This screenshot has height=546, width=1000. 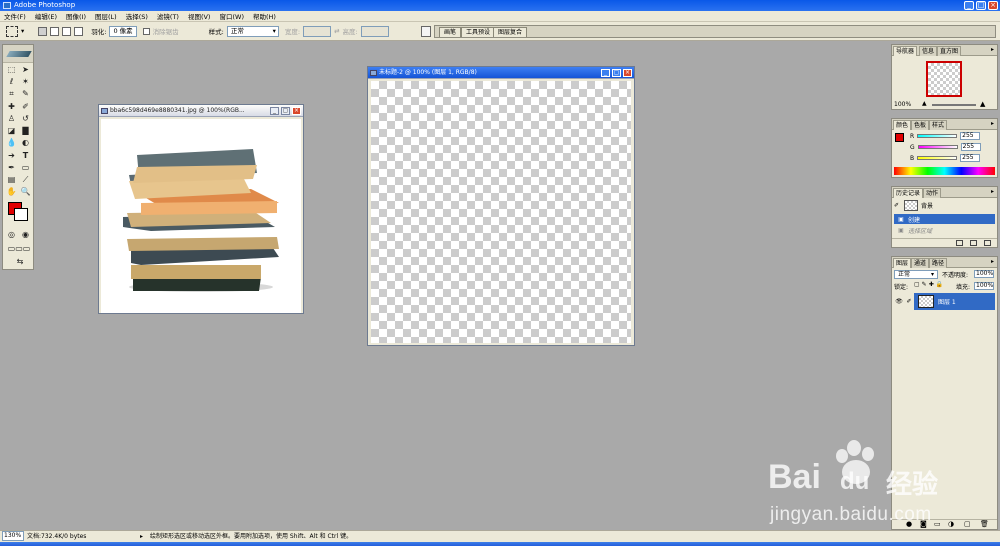 I want to click on menu-help: 帮助(H), so click(x=264, y=16).